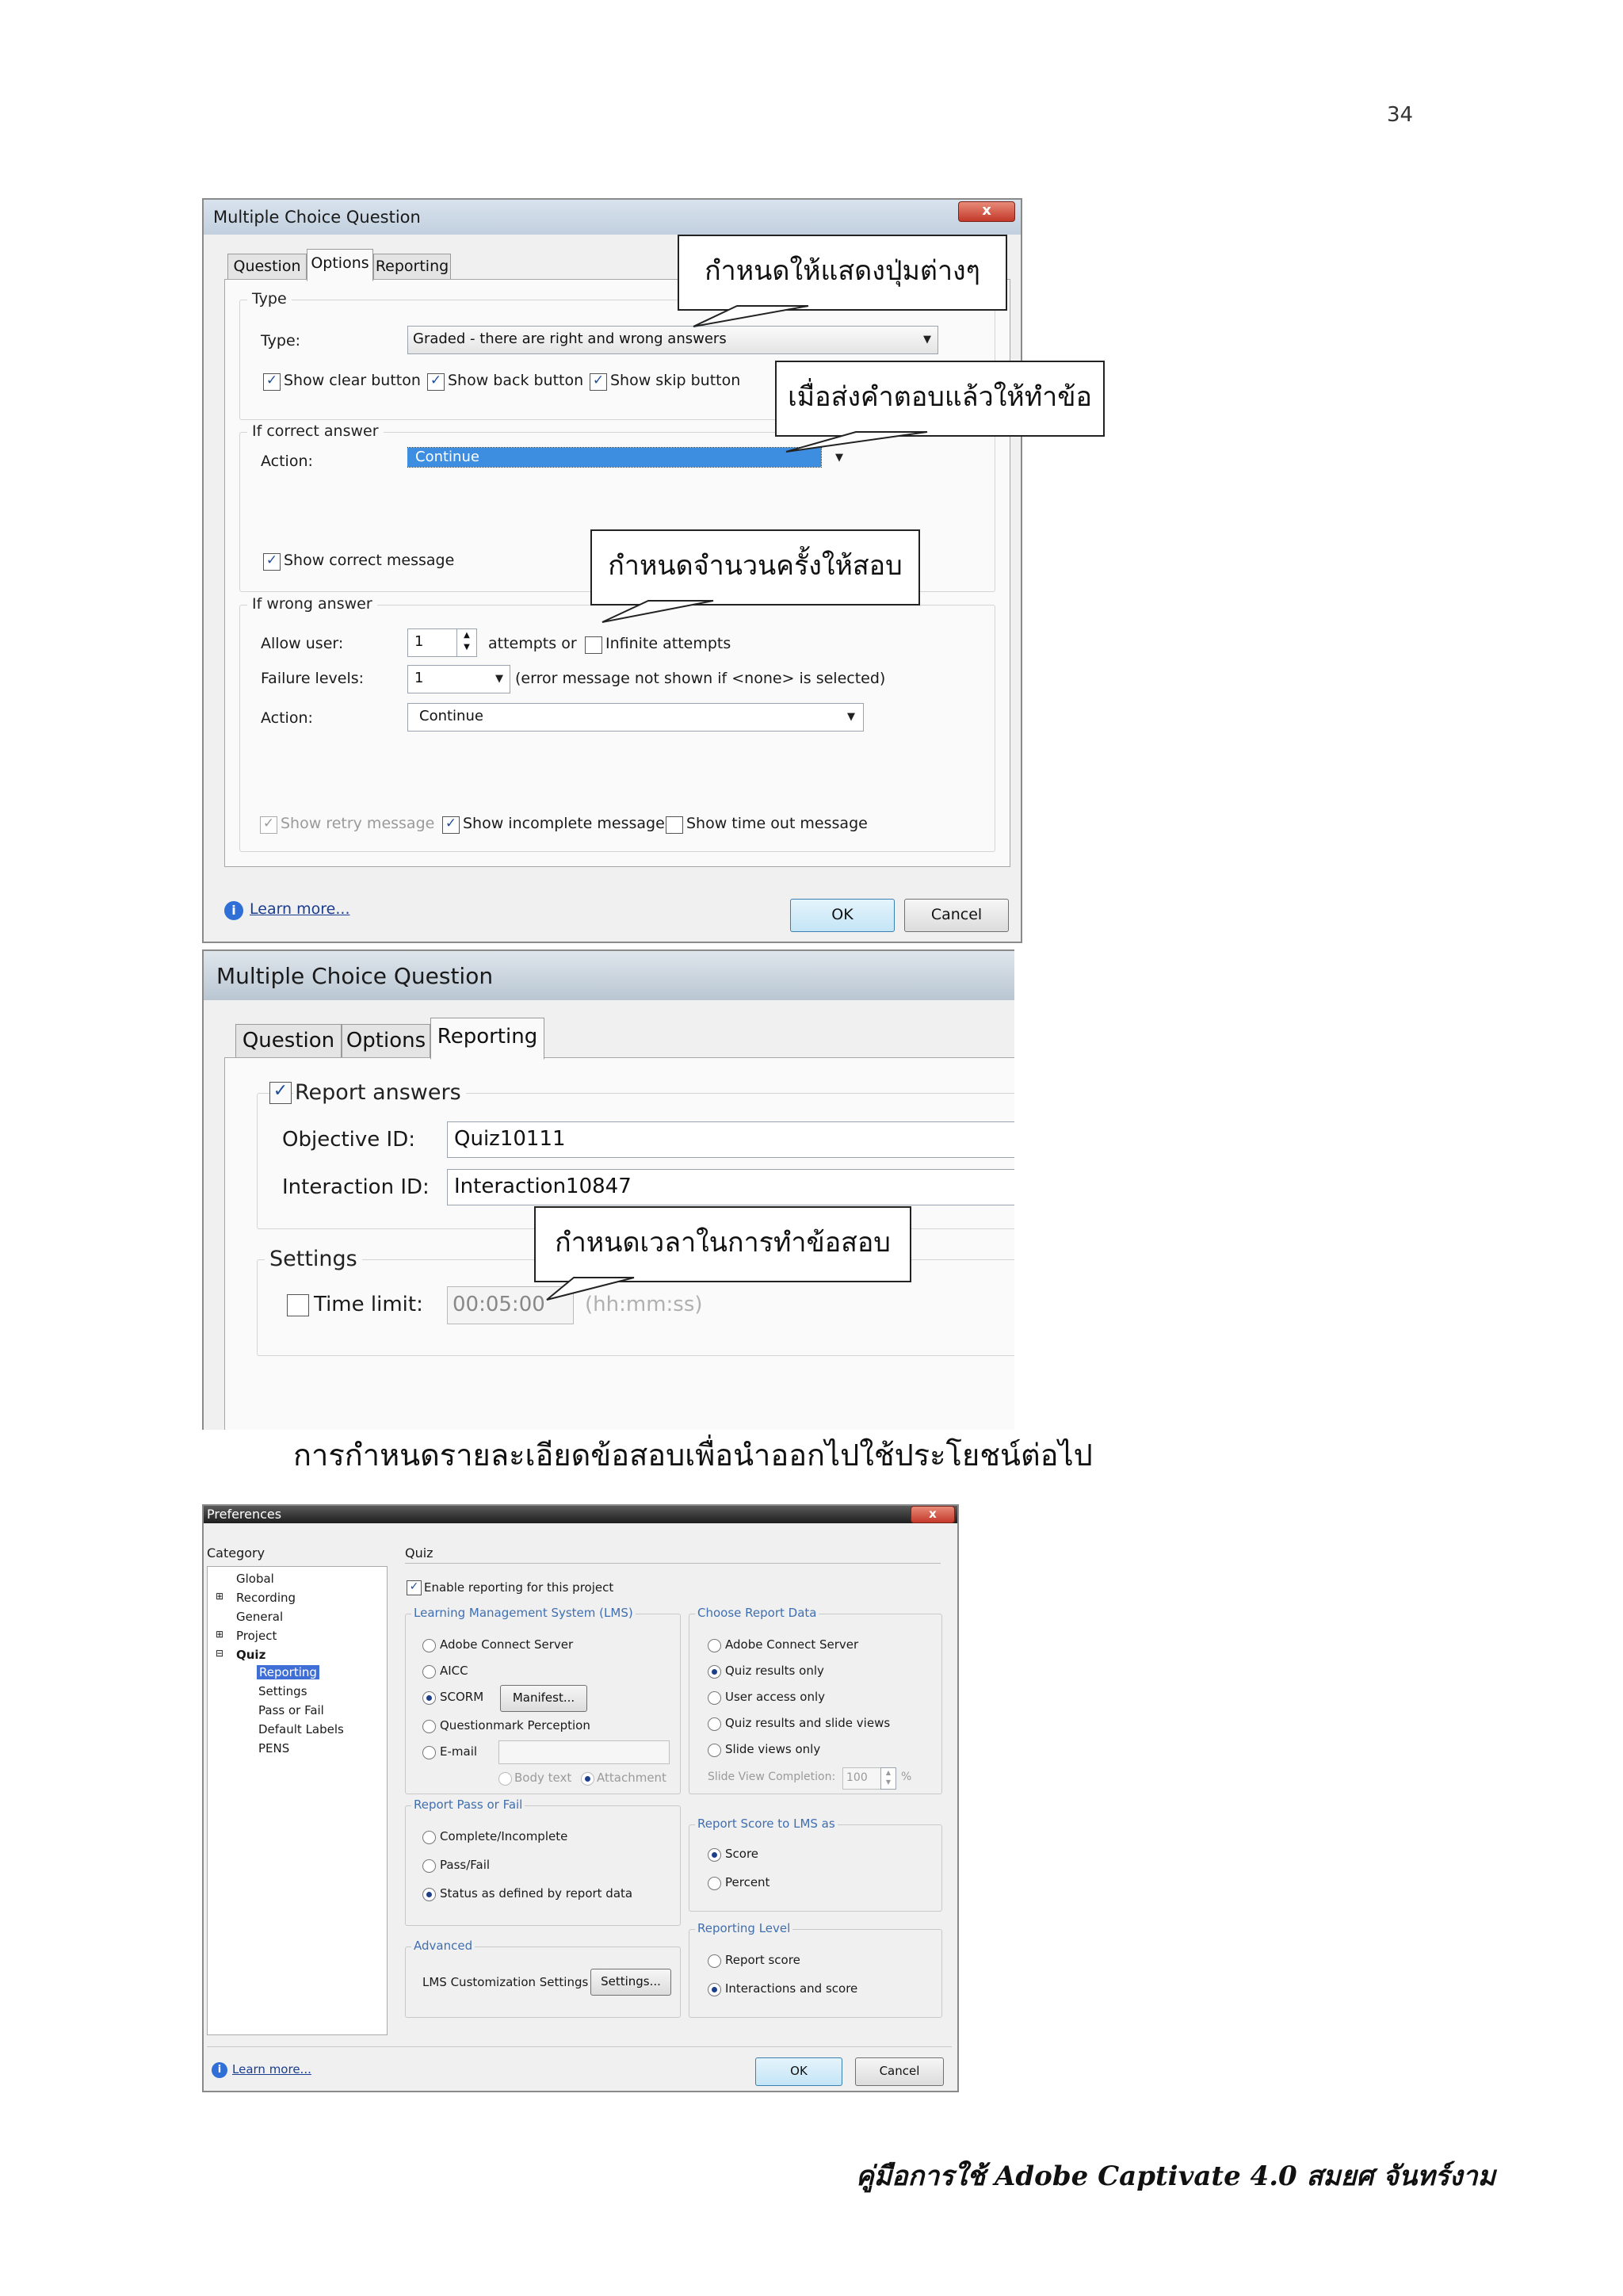  Describe the element at coordinates (459, 1751) in the screenshot. I see `lms-email-label: E-mail` at that location.